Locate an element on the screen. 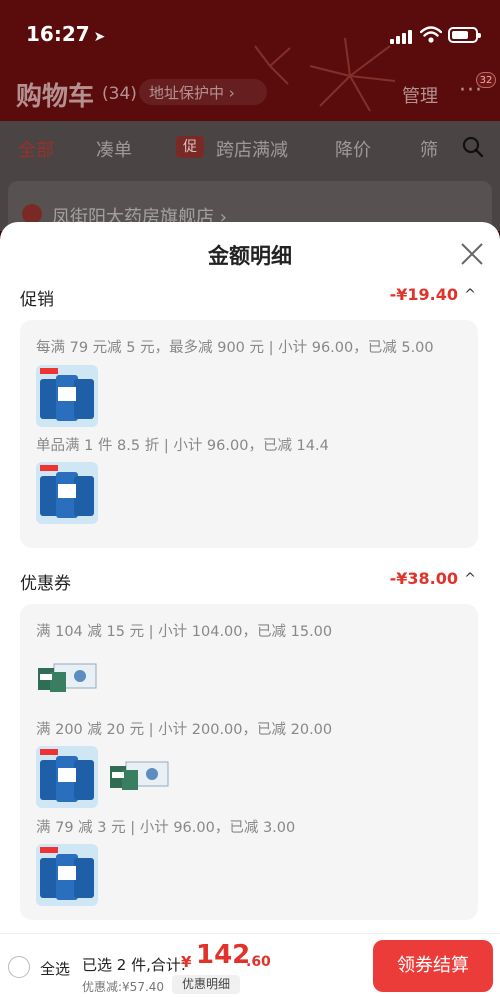  status-time: 16:27 ➤ is located at coordinates (65, 34).